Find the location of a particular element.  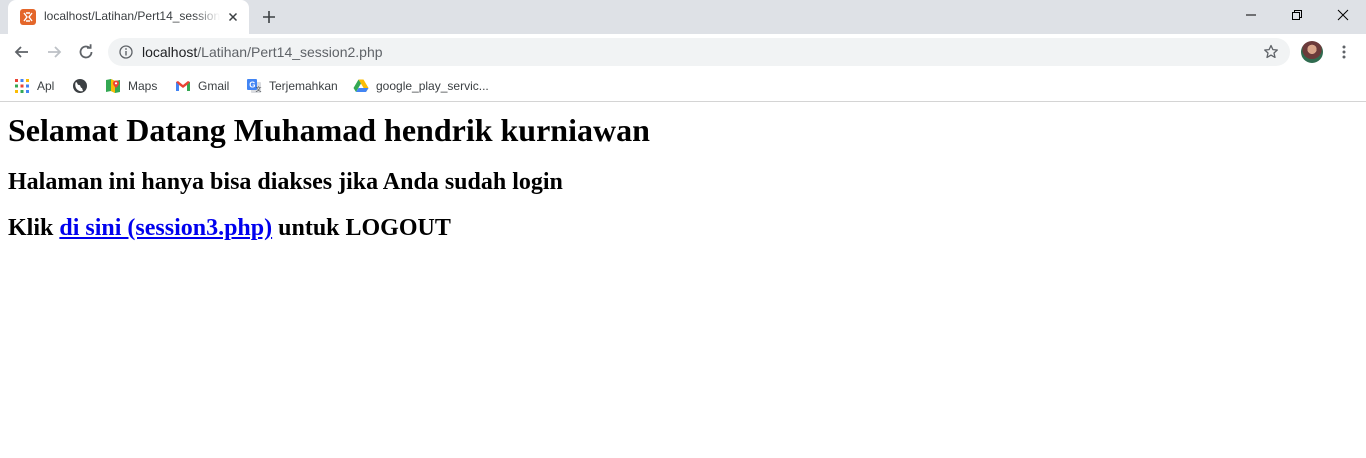

tab-strip: localhost/Latihan/Pert14_session2.php is located at coordinates (683, 17).